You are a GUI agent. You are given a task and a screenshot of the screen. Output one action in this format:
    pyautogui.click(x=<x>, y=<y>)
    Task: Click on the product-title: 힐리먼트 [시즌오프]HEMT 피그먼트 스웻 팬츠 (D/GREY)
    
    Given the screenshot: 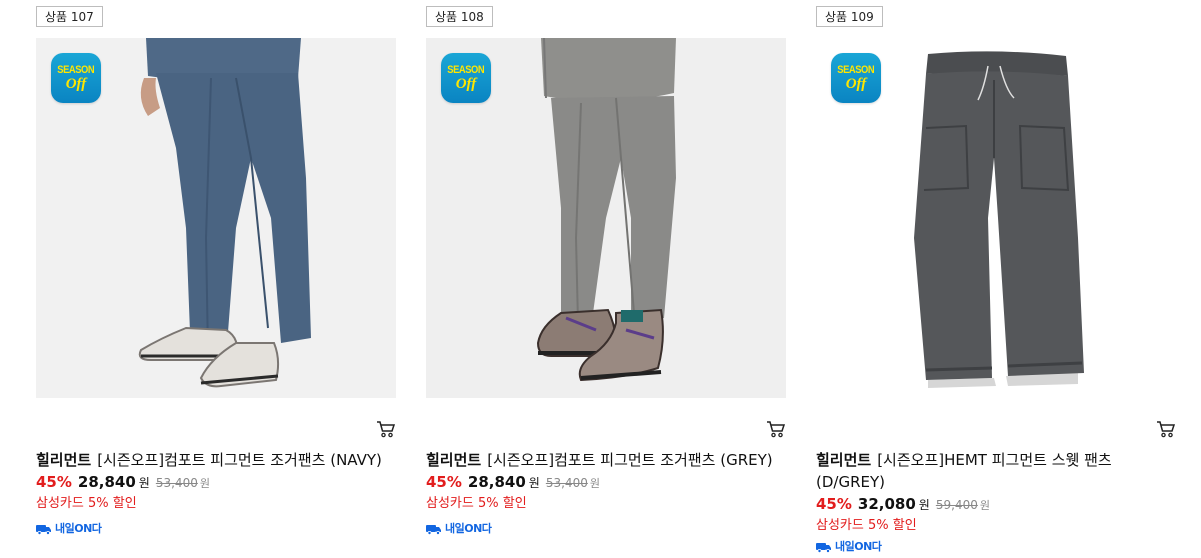 What is the action you would take?
    pyautogui.click(x=966, y=471)
    